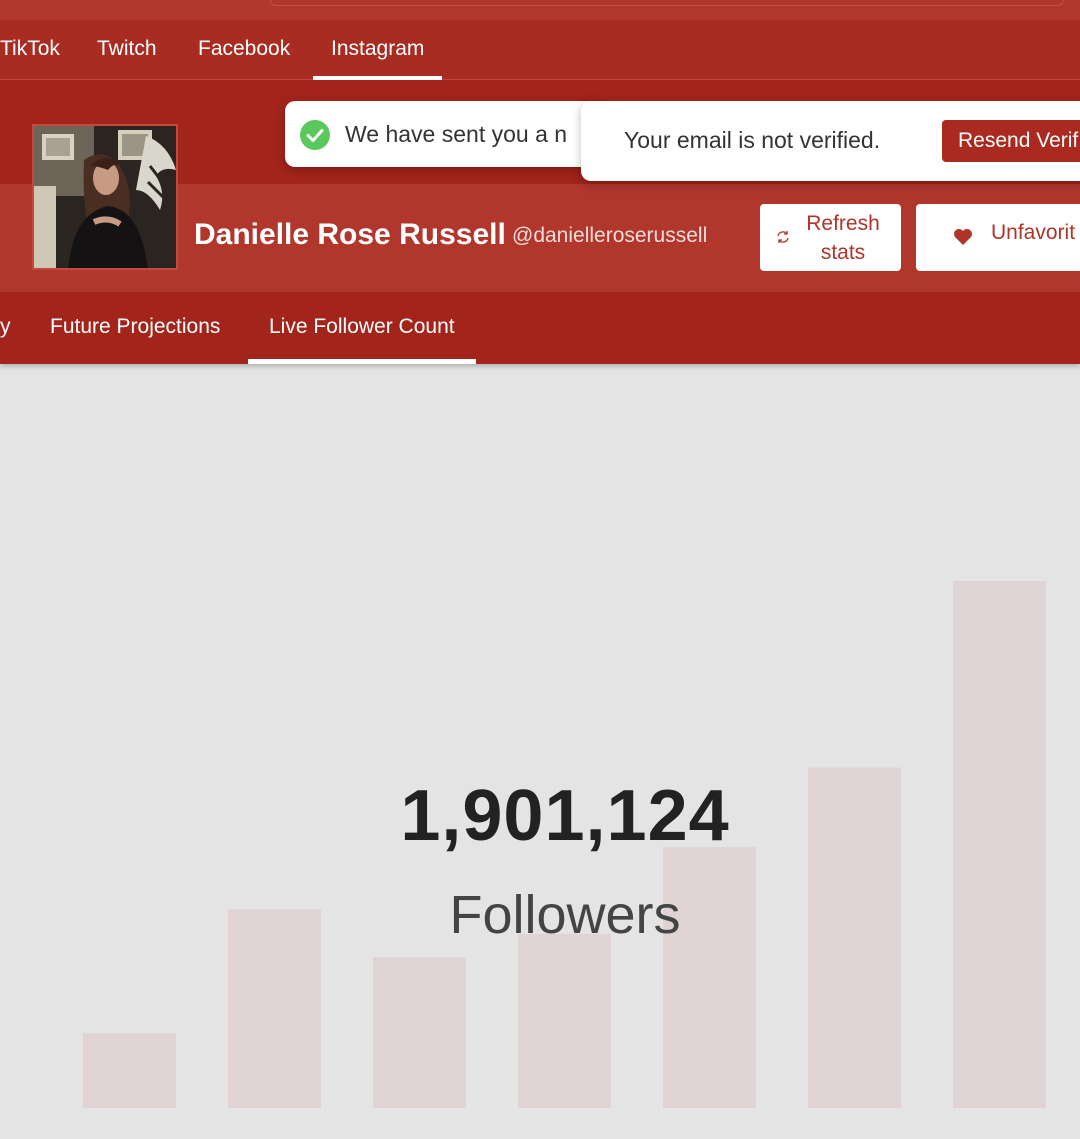  What do you see at coordinates (350, 234) in the screenshot?
I see `profile-name: Danielle Rose Russell` at bounding box center [350, 234].